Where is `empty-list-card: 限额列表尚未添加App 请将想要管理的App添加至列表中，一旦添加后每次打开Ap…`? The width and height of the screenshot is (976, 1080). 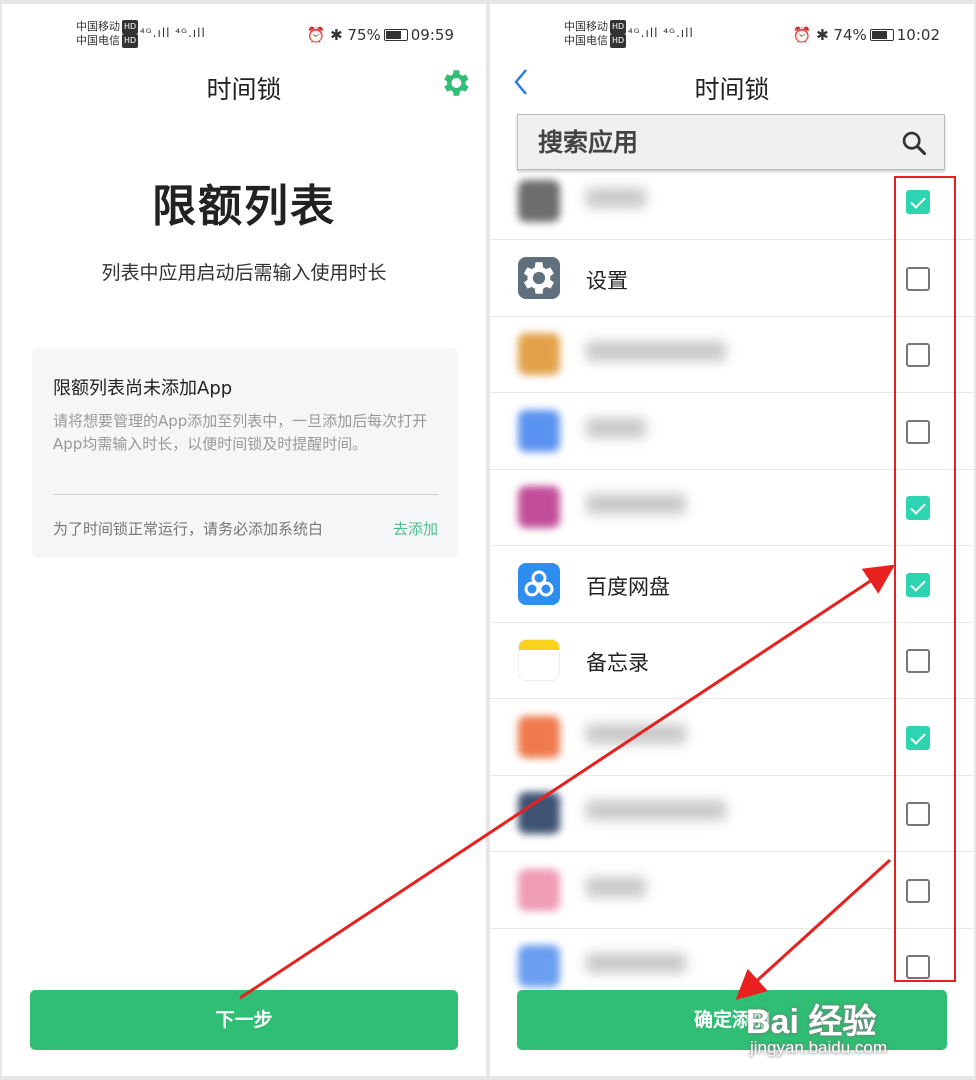
empty-list-card: 限额列表尚未添加App 请将想要管理的App添加至列表中，一旦添加后每次打开Ap… is located at coordinates (245, 453).